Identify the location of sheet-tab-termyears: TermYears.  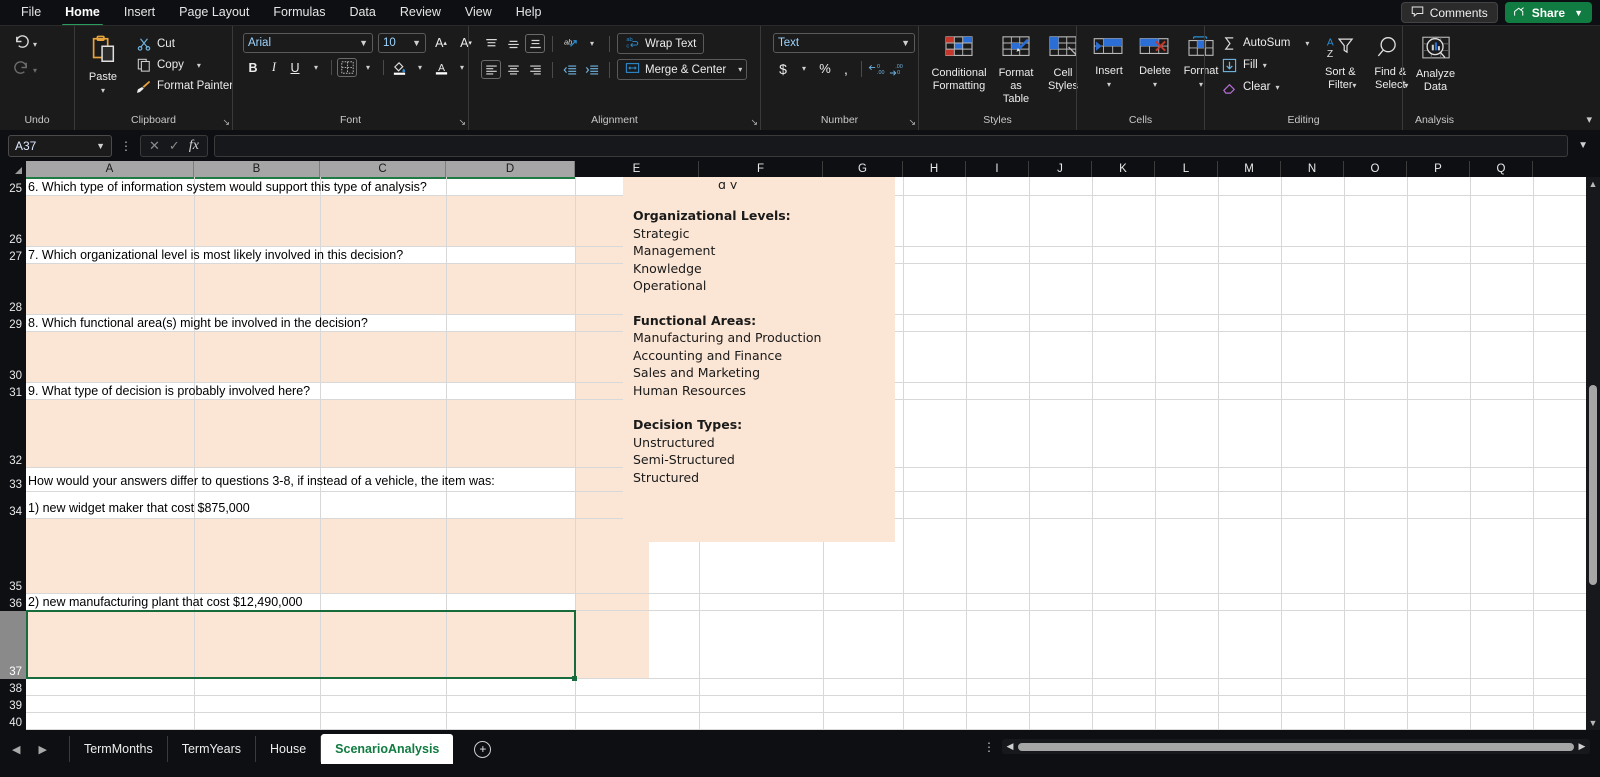
(211, 749).